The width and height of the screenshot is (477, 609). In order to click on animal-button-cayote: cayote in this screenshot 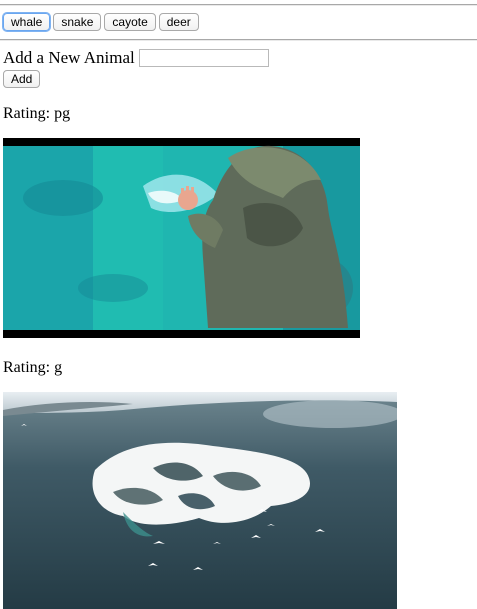, I will do `click(130, 22)`.